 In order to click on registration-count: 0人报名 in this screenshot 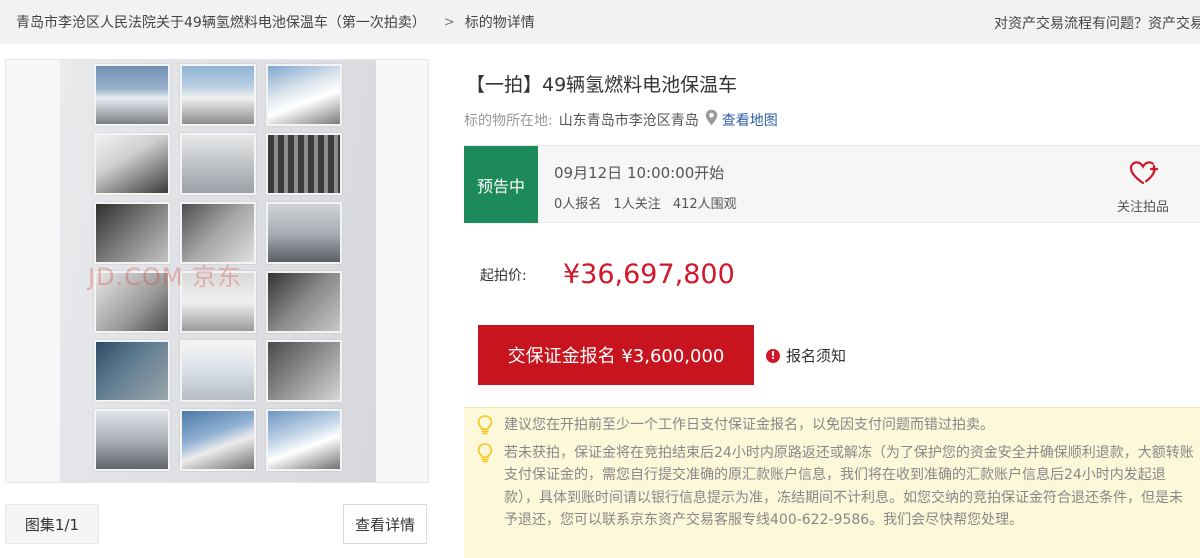, I will do `click(578, 204)`.